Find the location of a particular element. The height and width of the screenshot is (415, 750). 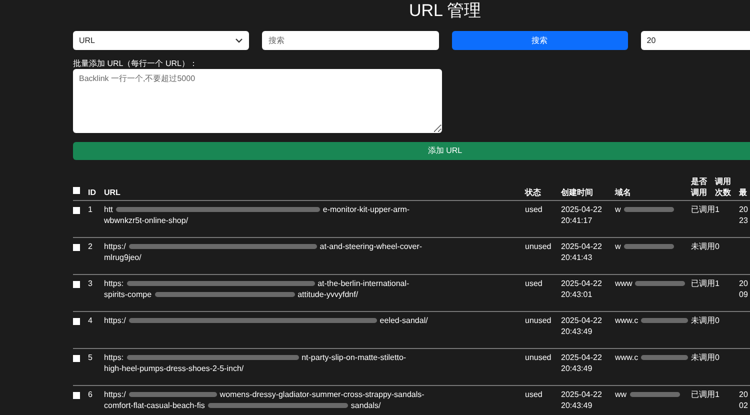

table-cell: 2 is located at coordinates (90, 246).